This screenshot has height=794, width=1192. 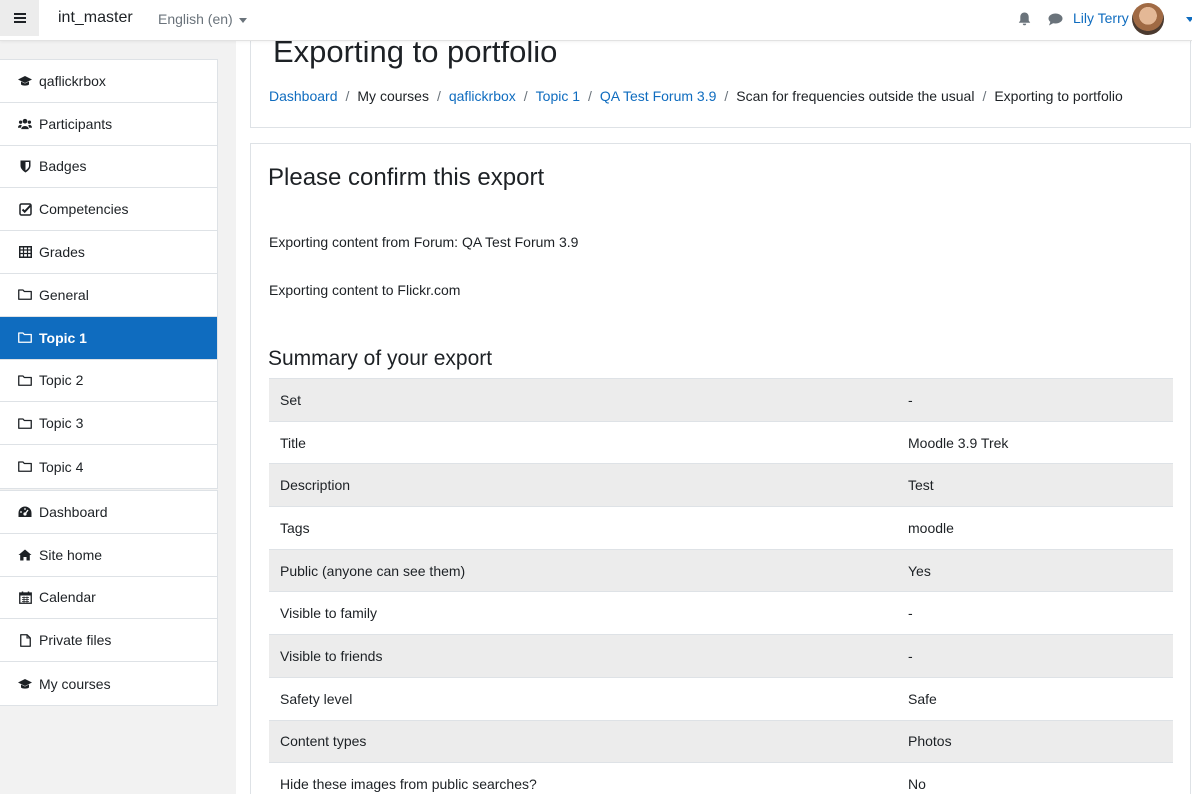 I want to click on summary-label: Public (anyone can see them), so click(x=583, y=570).